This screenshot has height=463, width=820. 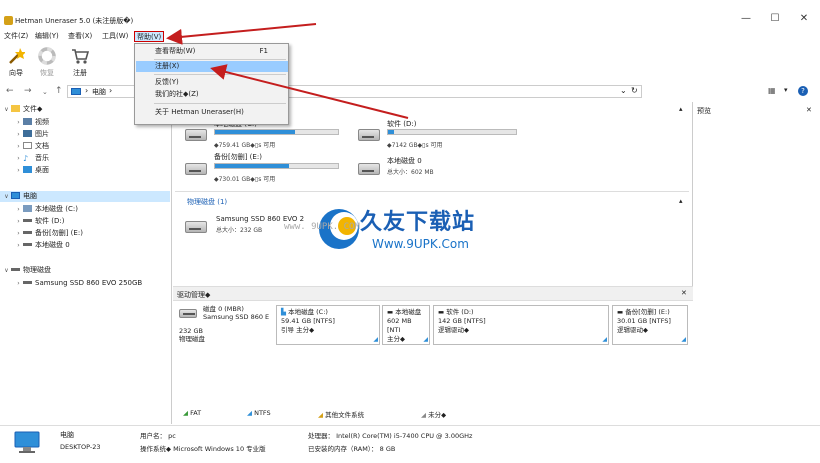 I want to click on register-button: 注册, so click(x=80, y=62).